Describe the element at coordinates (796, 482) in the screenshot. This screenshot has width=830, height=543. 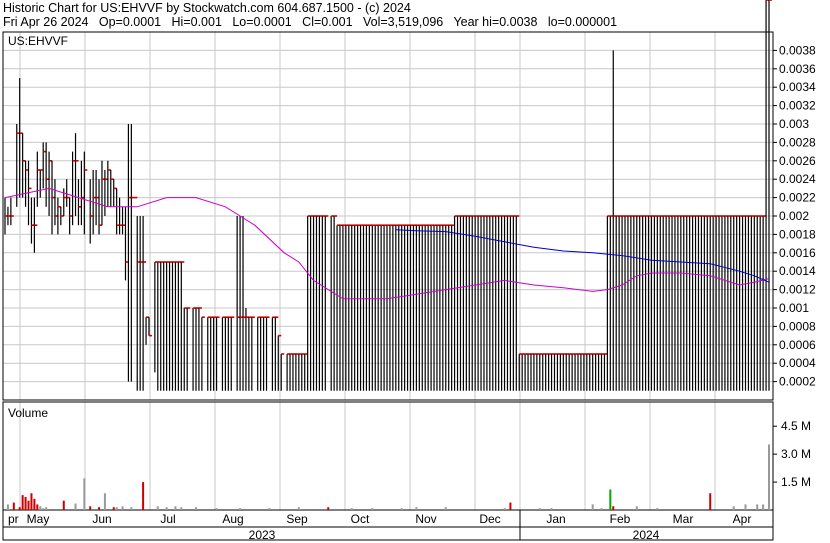
I see `volume-tick-label: 1.5 M` at that location.